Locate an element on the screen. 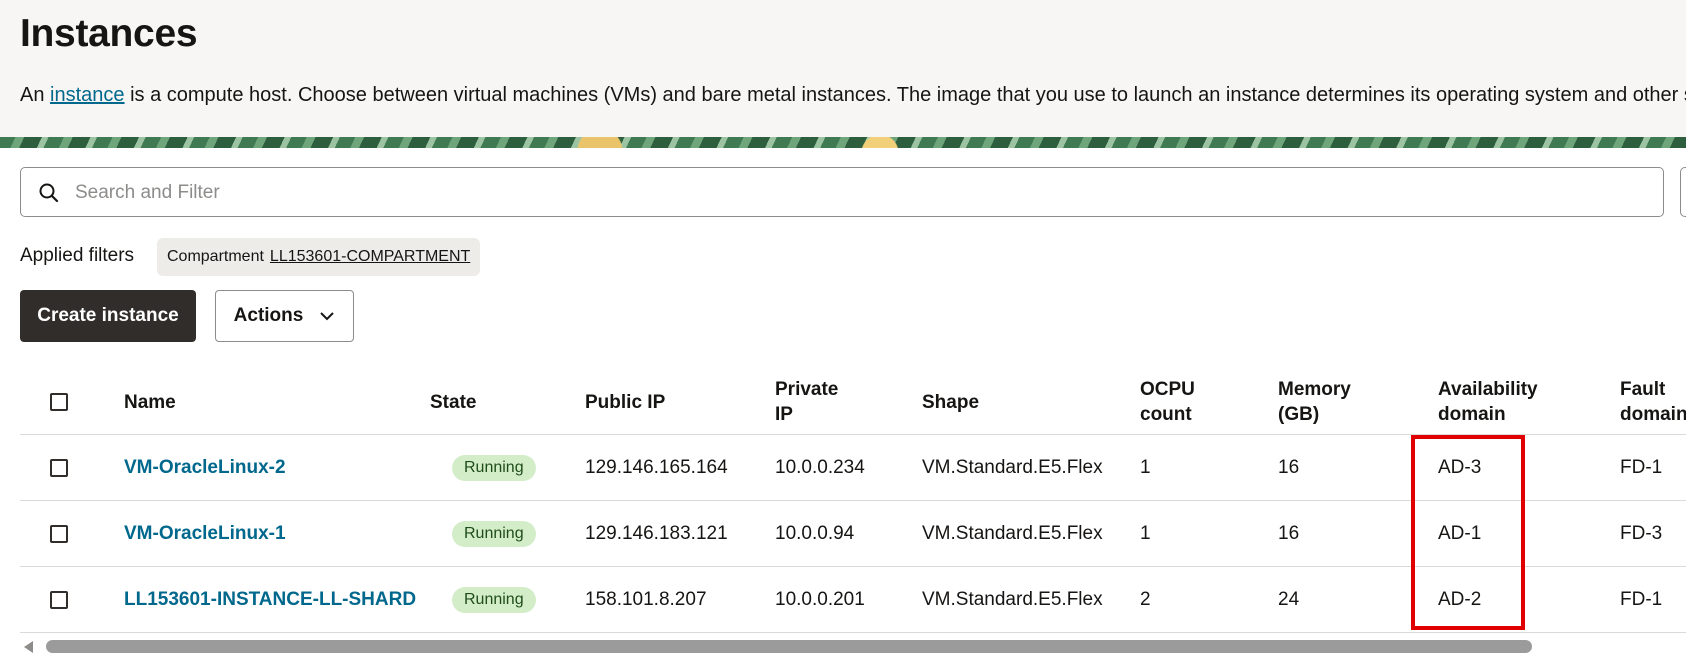 This screenshot has width=1686, height=657. column-header-private-ip: Private IP is located at coordinates (810, 402).